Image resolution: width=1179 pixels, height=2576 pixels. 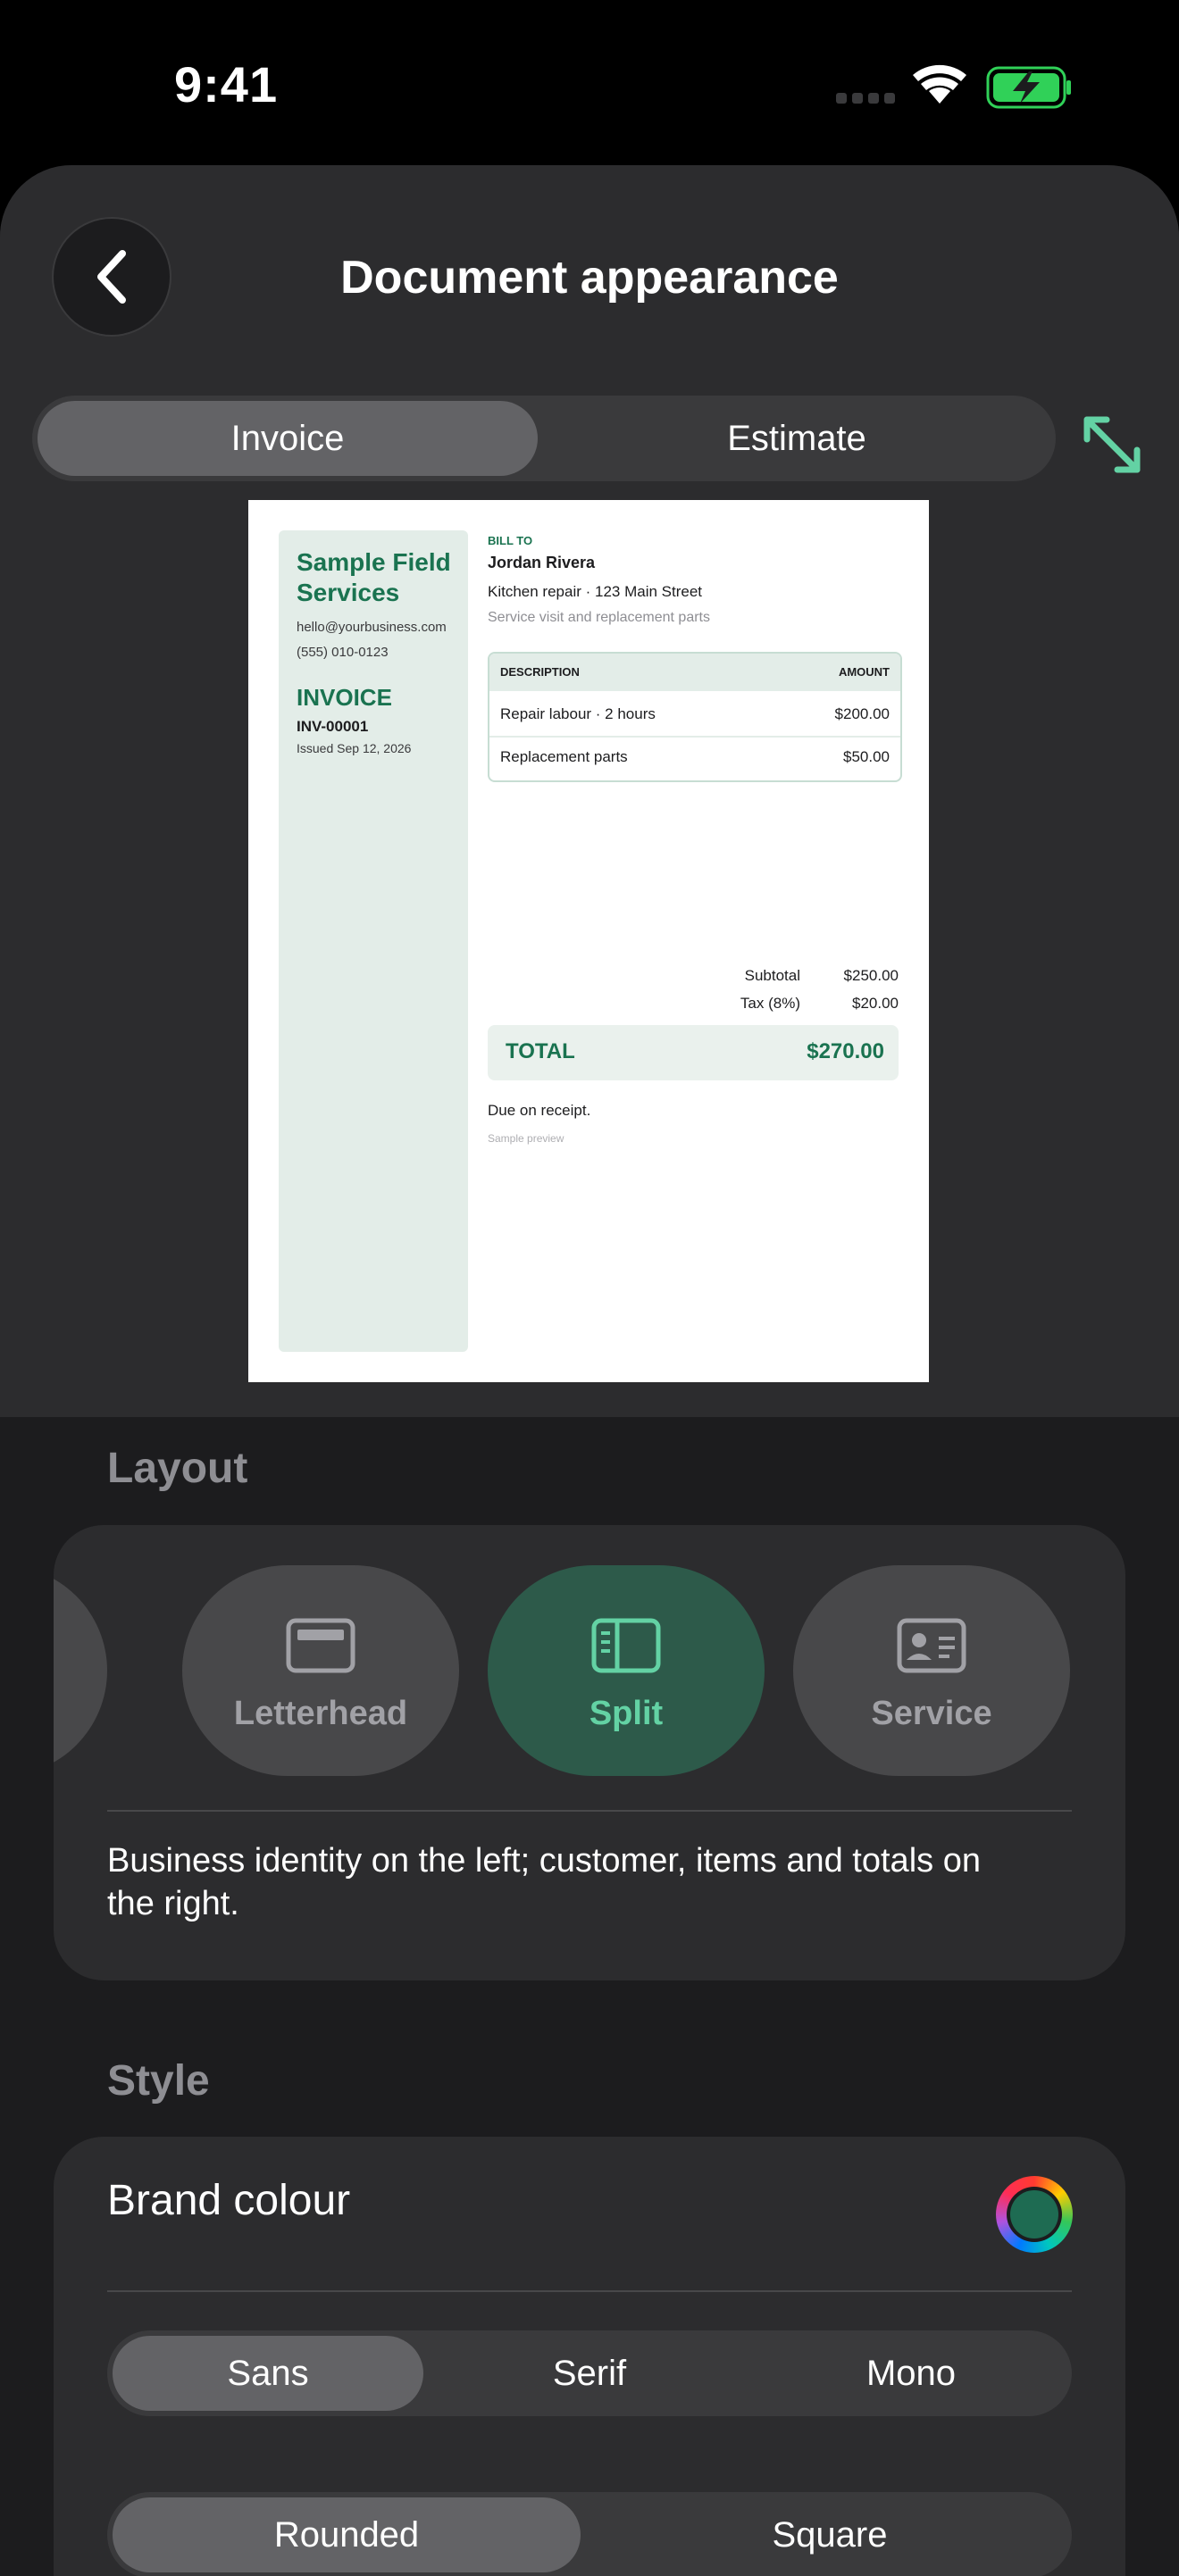 What do you see at coordinates (911, 2373) in the screenshot?
I see `font-option-mono: Mono` at bounding box center [911, 2373].